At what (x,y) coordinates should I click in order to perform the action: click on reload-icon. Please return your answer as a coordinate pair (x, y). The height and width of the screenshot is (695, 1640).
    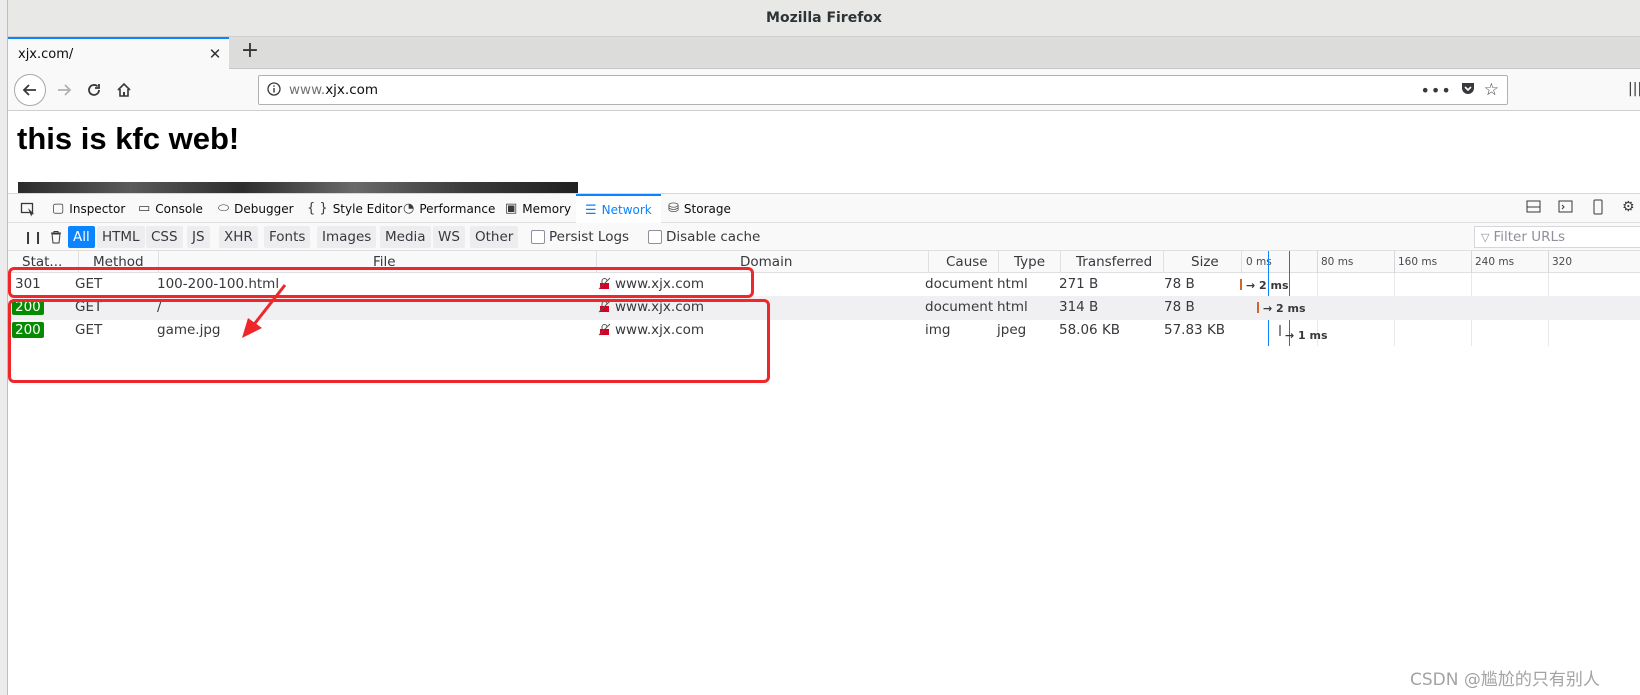
    Looking at the image, I should click on (94, 90).